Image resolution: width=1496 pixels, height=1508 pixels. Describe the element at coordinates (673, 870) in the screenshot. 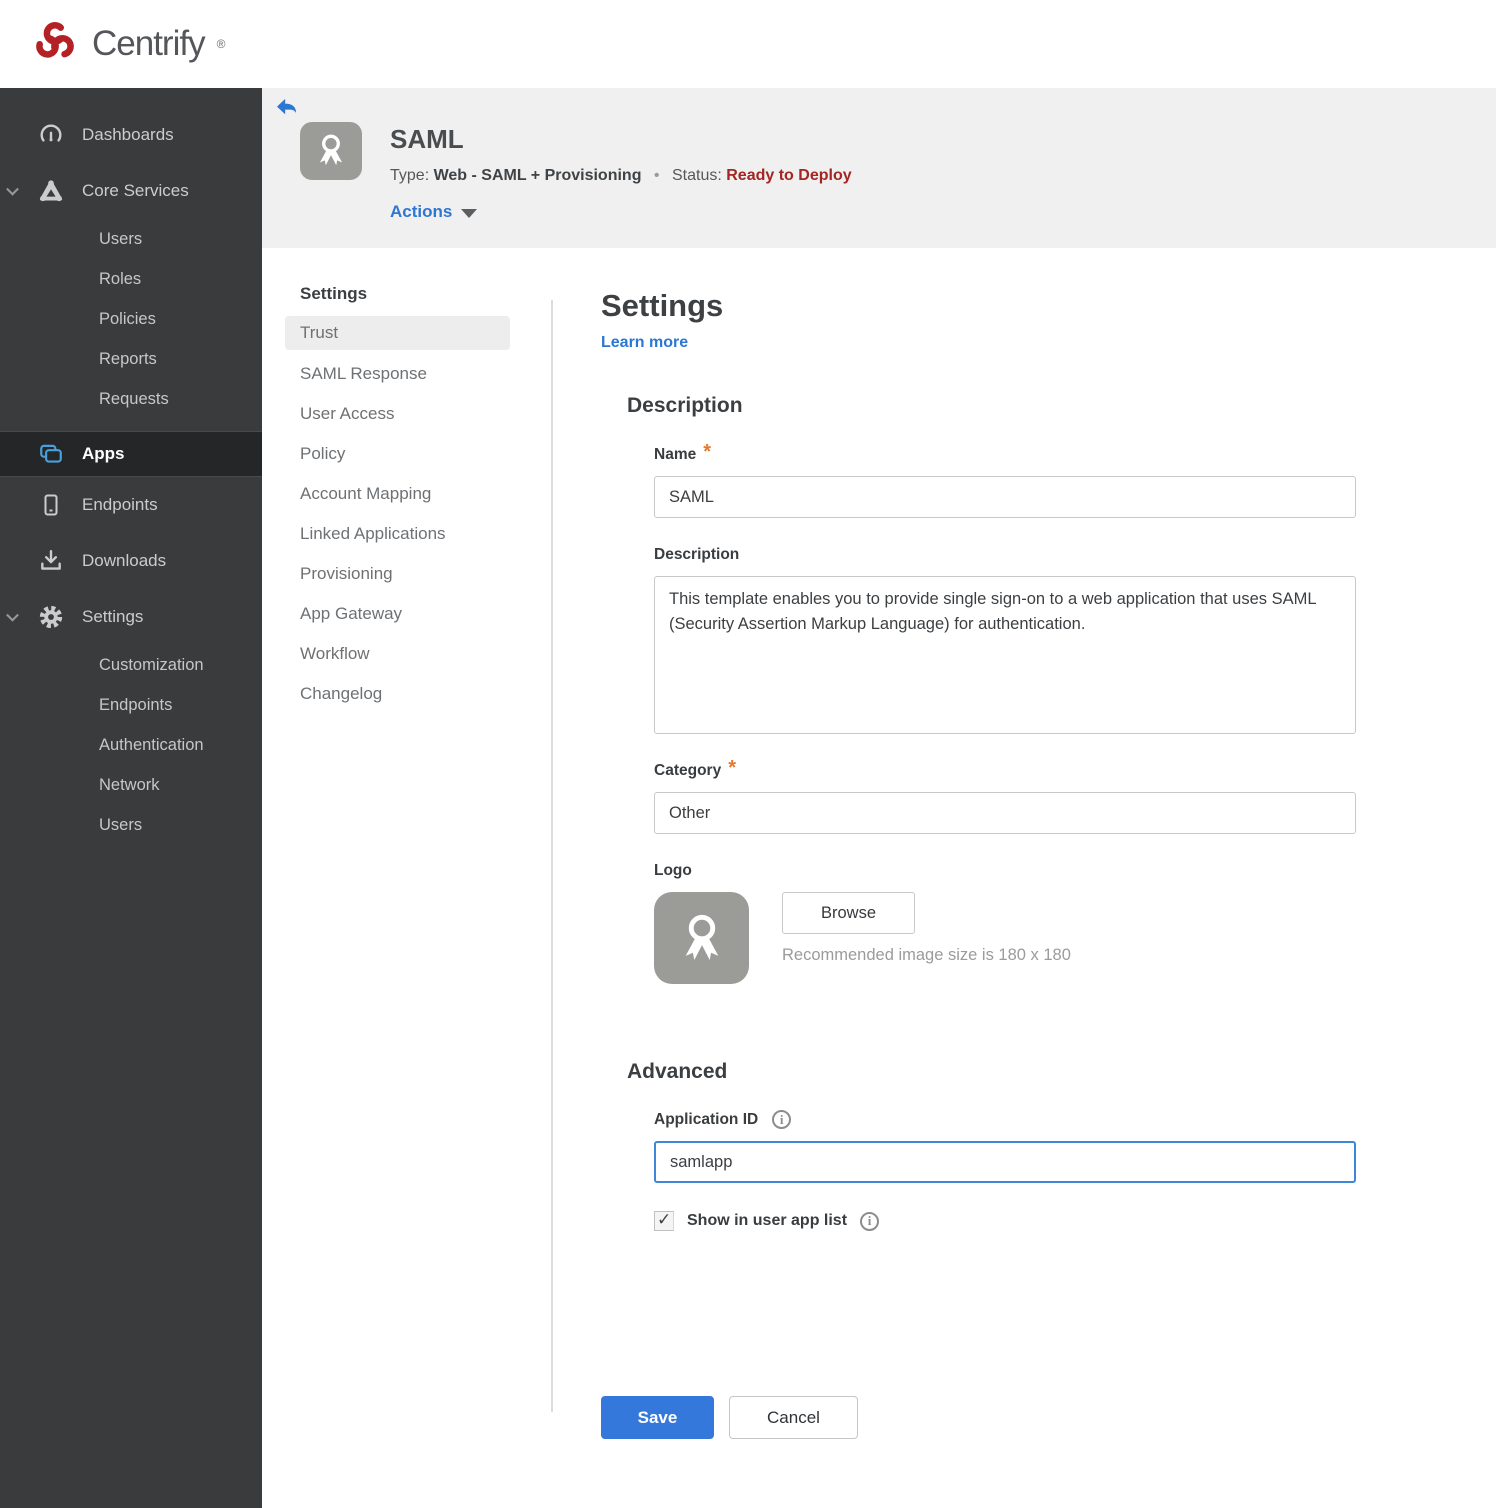

I see `logo-label-text: Logo` at that location.